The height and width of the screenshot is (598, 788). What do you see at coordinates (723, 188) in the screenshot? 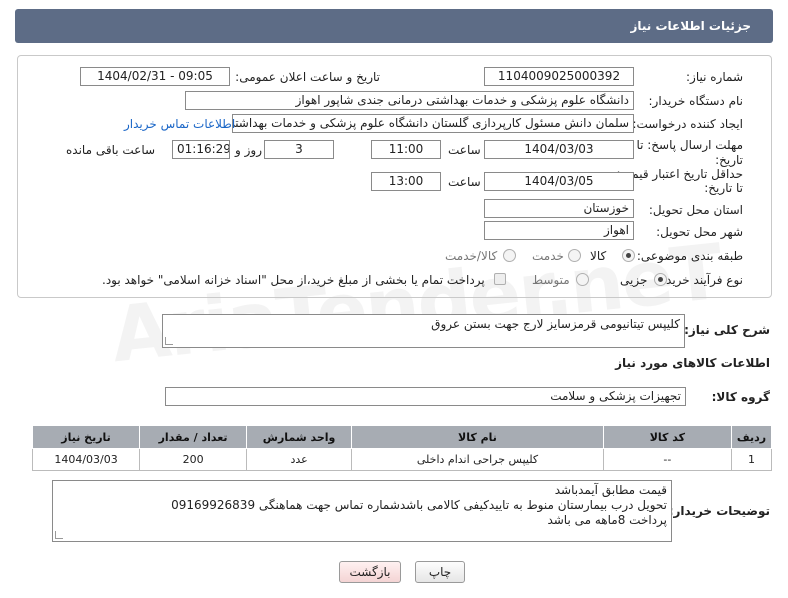
I see `price-validity-label-2: تا تاریخ:` at bounding box center [723, 188].